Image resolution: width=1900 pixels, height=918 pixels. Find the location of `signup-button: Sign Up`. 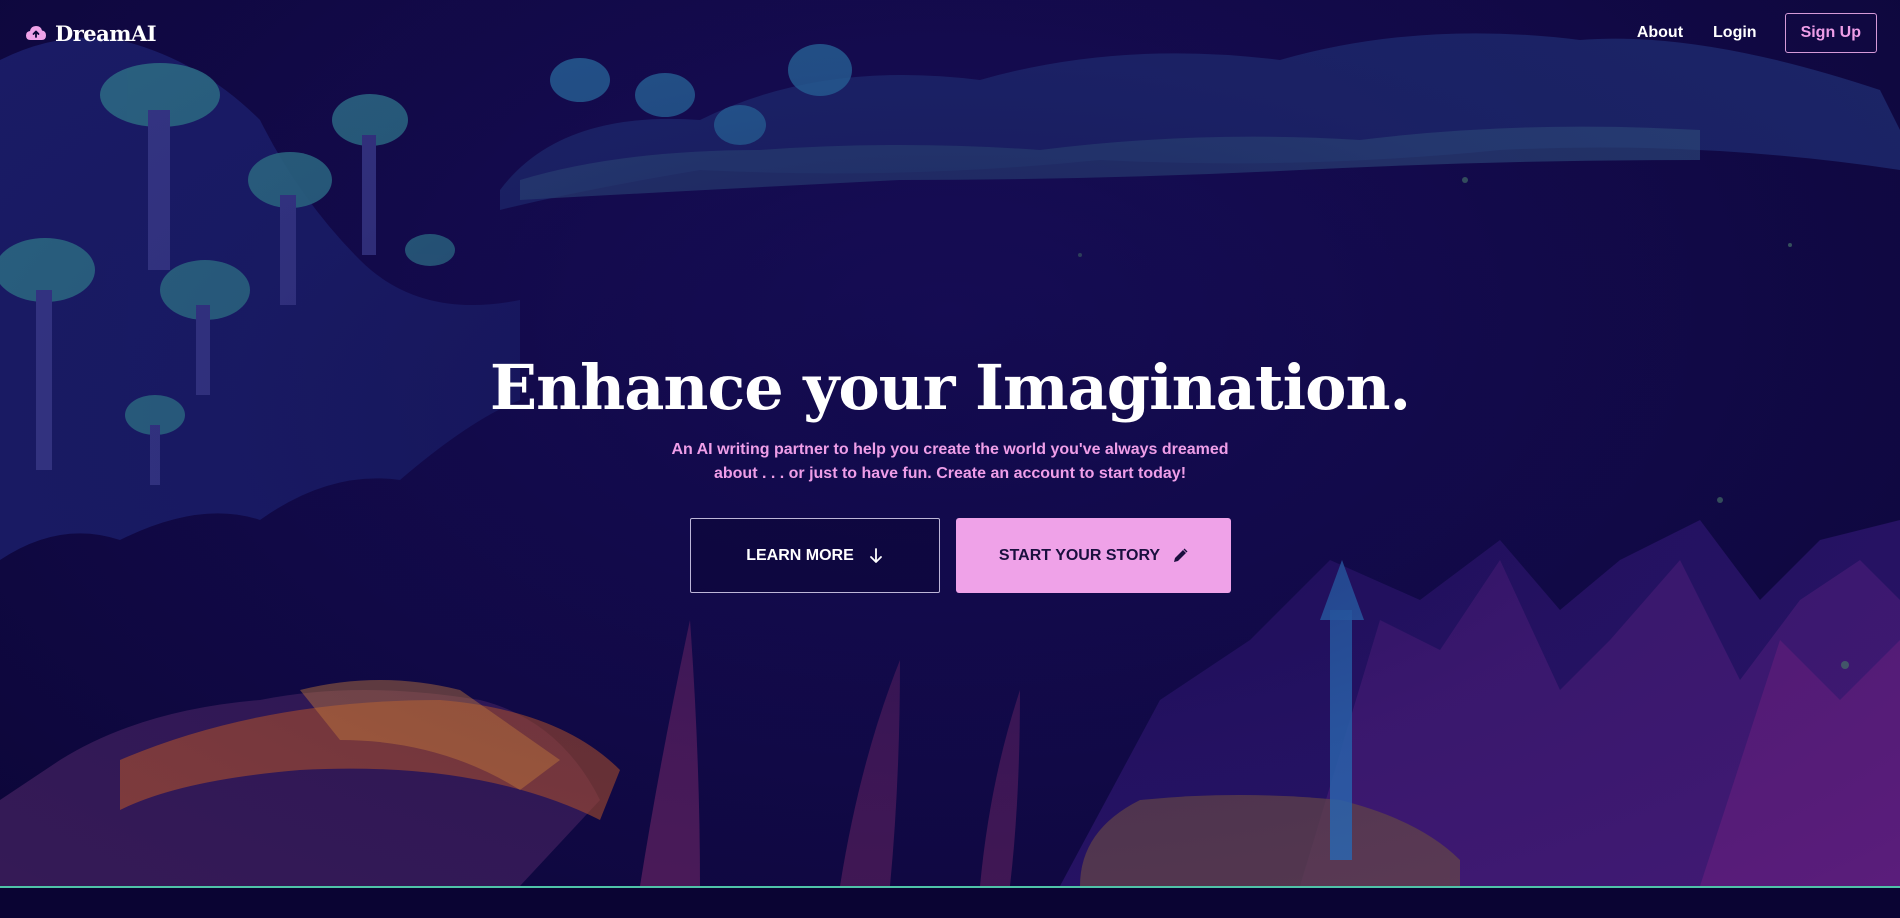

signup-button: Sign Up is located at coordinates (1830, 33).